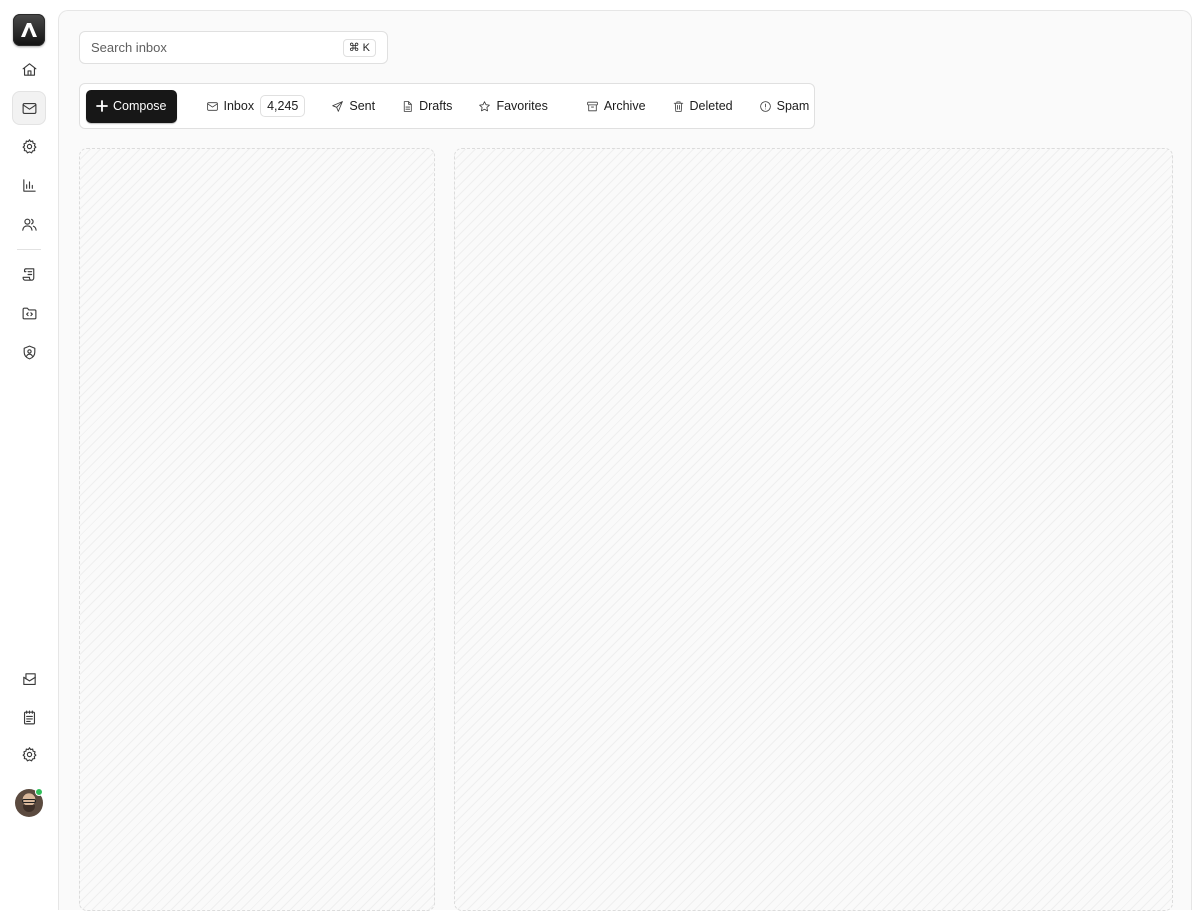 This screenshot has width=1200, height=911. I want to click on tab-label: Deleted, so click(711, 106).